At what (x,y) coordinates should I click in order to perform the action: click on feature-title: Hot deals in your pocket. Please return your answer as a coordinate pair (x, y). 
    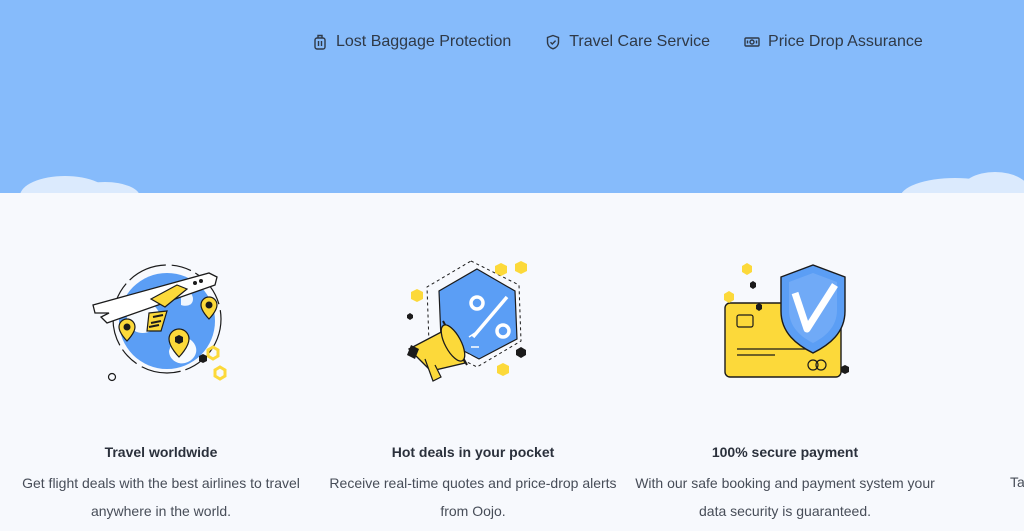
    Looking at the image, I should click on (473, 452).